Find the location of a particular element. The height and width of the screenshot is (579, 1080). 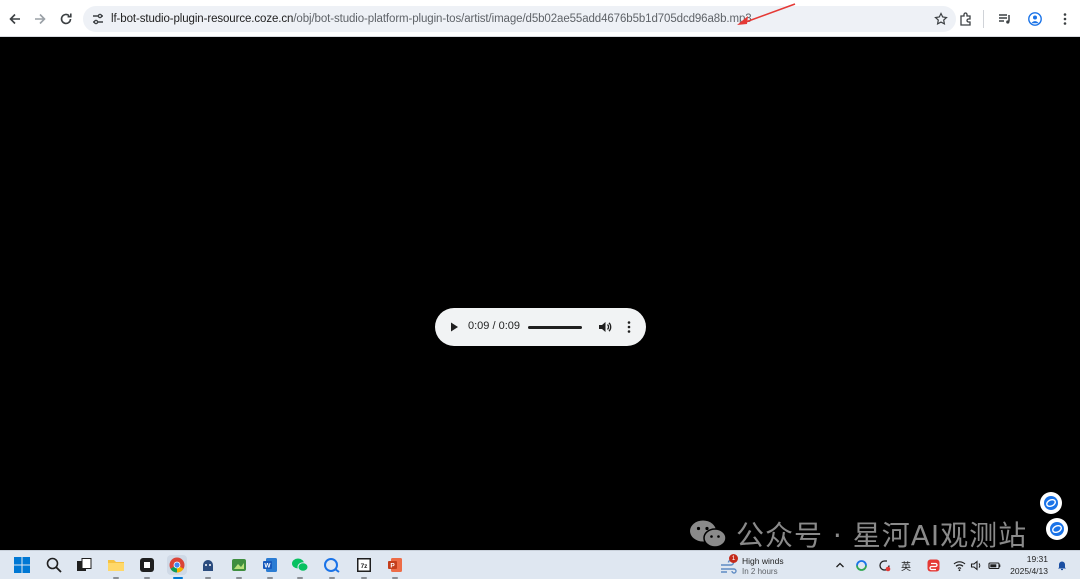

search-button is located at coordinates (54, 565).